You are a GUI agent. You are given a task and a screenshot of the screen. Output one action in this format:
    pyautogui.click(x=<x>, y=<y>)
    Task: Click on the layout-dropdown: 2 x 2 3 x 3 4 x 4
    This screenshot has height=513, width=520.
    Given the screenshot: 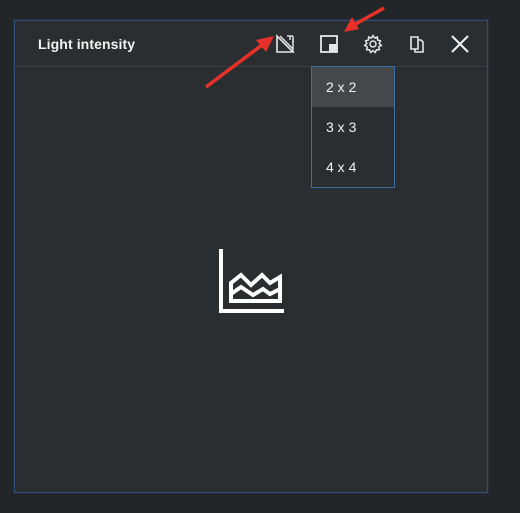 What is the action you would take?
    pyautogui.click(x=353, y=127)
    